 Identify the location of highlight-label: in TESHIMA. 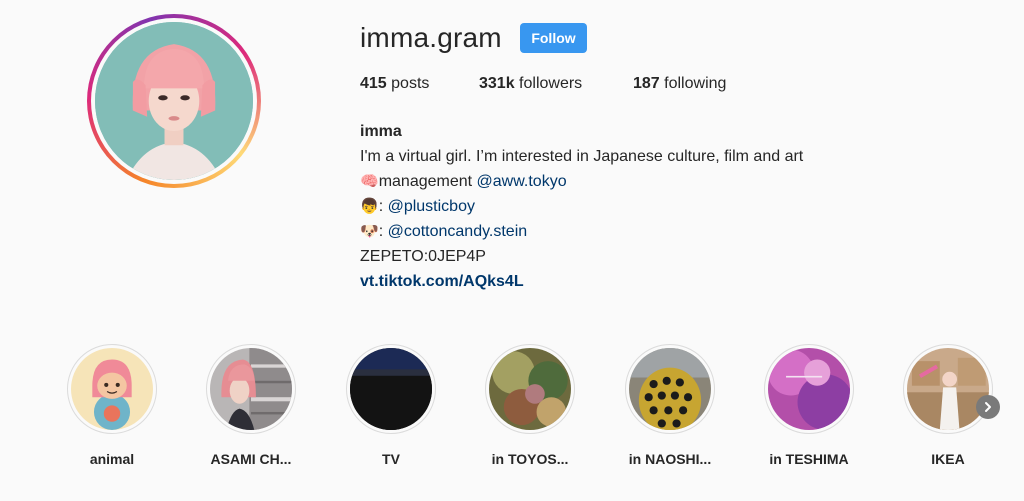
(809, 459).